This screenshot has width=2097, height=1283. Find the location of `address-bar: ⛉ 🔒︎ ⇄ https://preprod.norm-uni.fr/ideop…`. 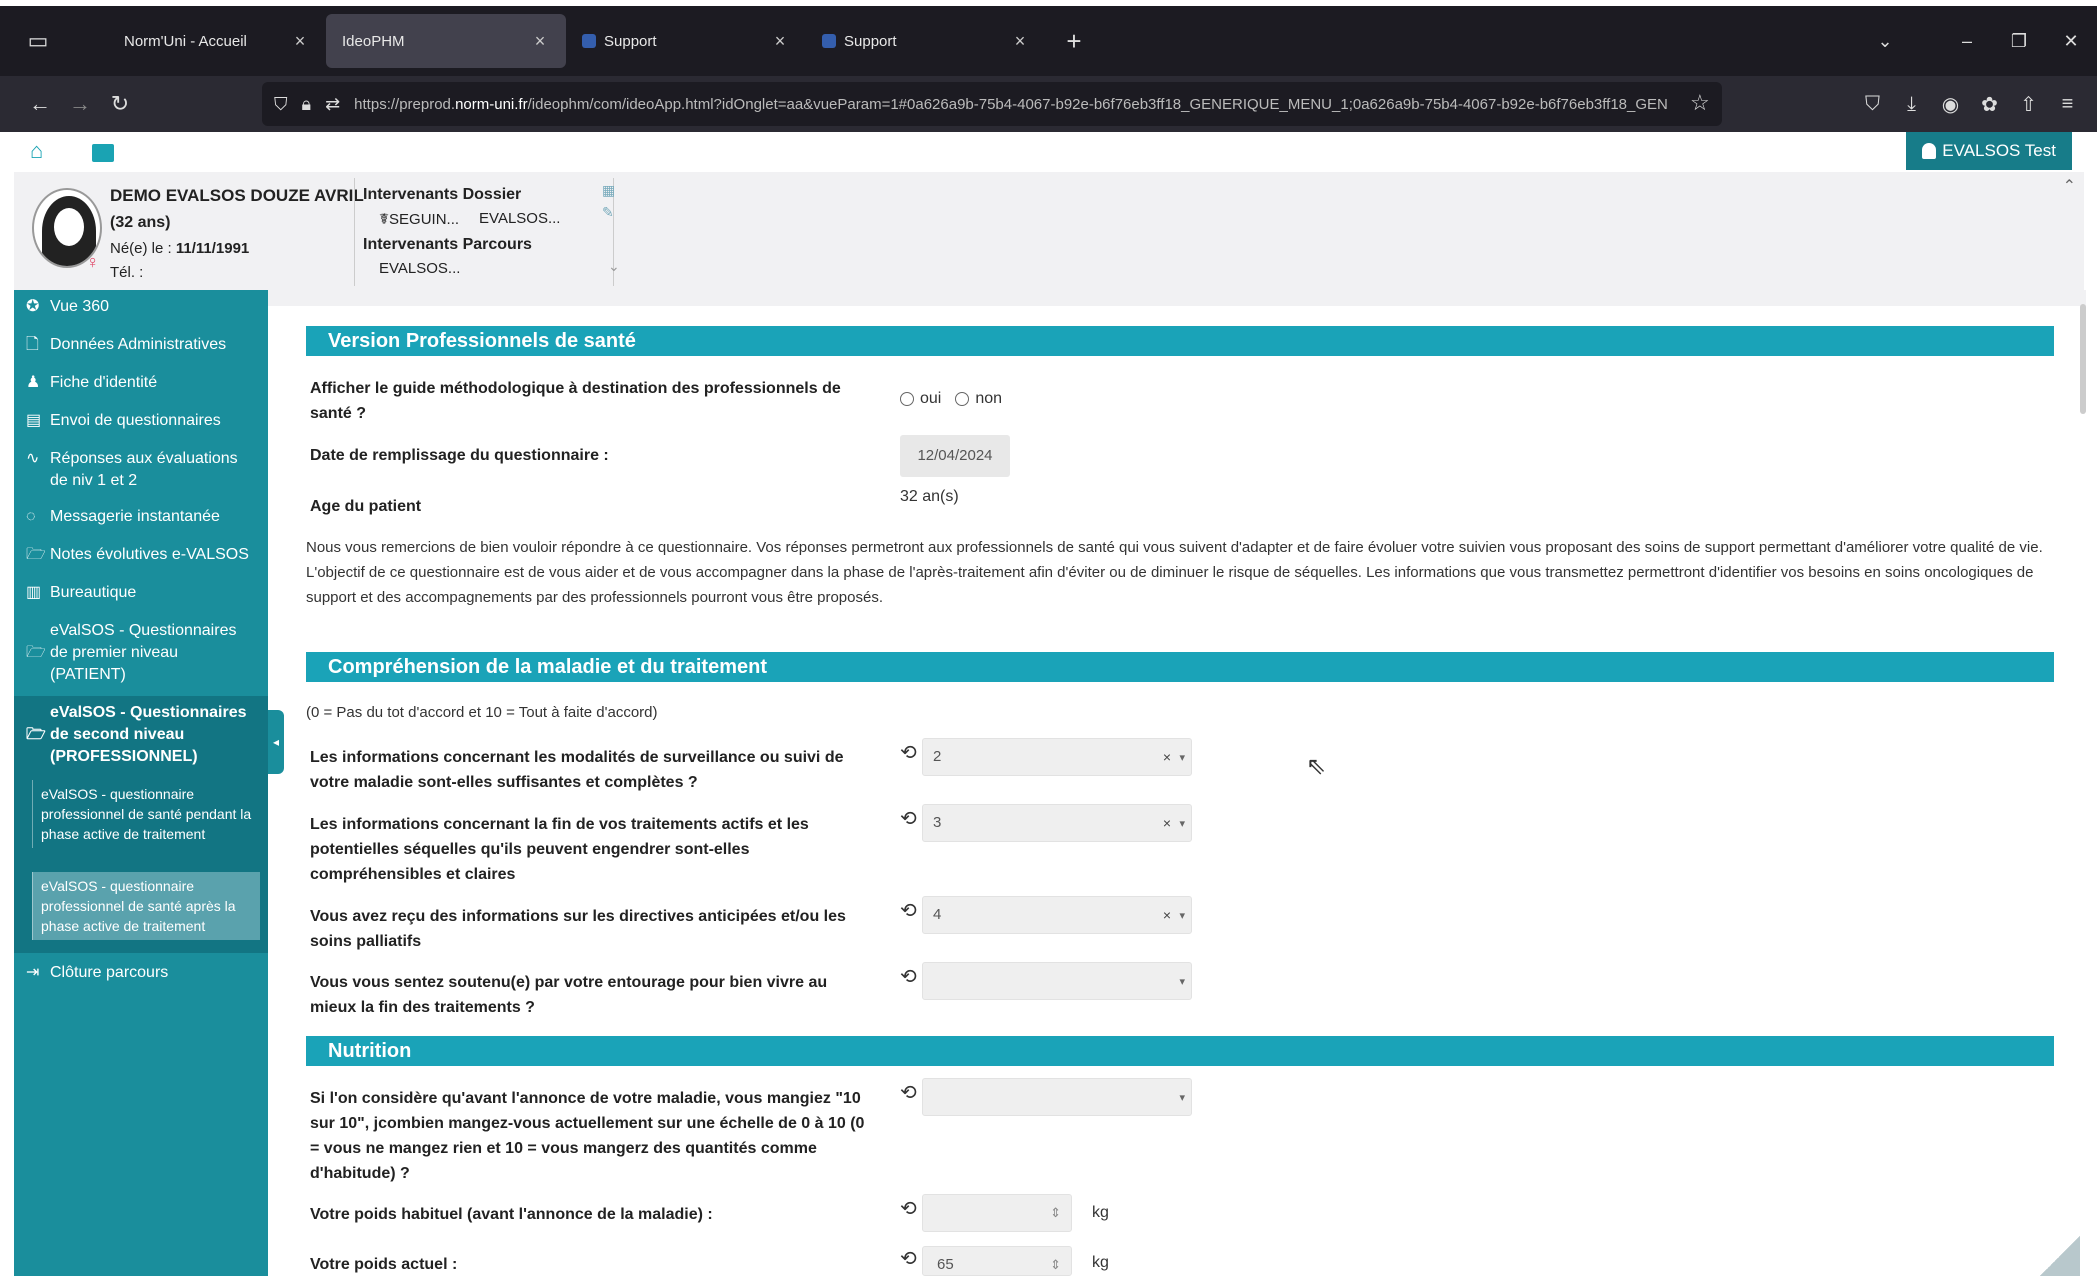

address-bar: ⛉ 🔒︎ ⇄ https://preprod.norm-uni.fr/ideop… is located at coordinates (992, 104).